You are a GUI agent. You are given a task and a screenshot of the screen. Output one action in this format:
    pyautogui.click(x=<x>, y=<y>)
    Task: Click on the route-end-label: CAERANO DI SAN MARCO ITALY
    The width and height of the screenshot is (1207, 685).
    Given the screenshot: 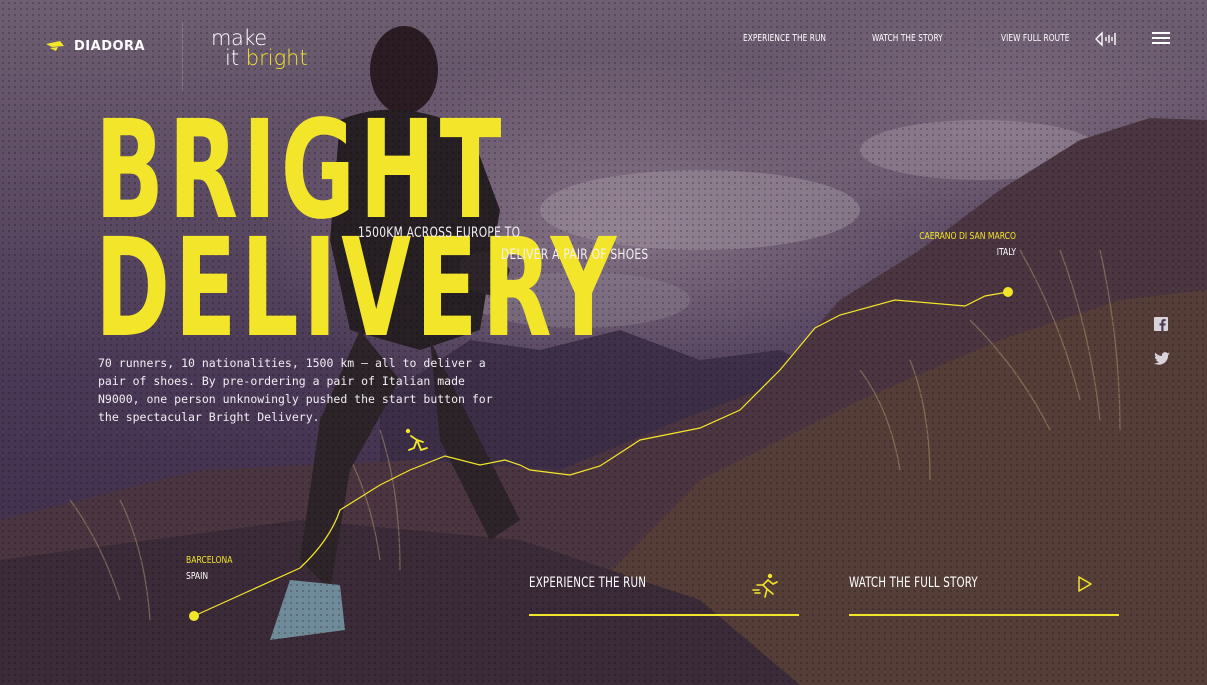 What is the action you would take?
    pyautogui.click(x=958, y=245)
    